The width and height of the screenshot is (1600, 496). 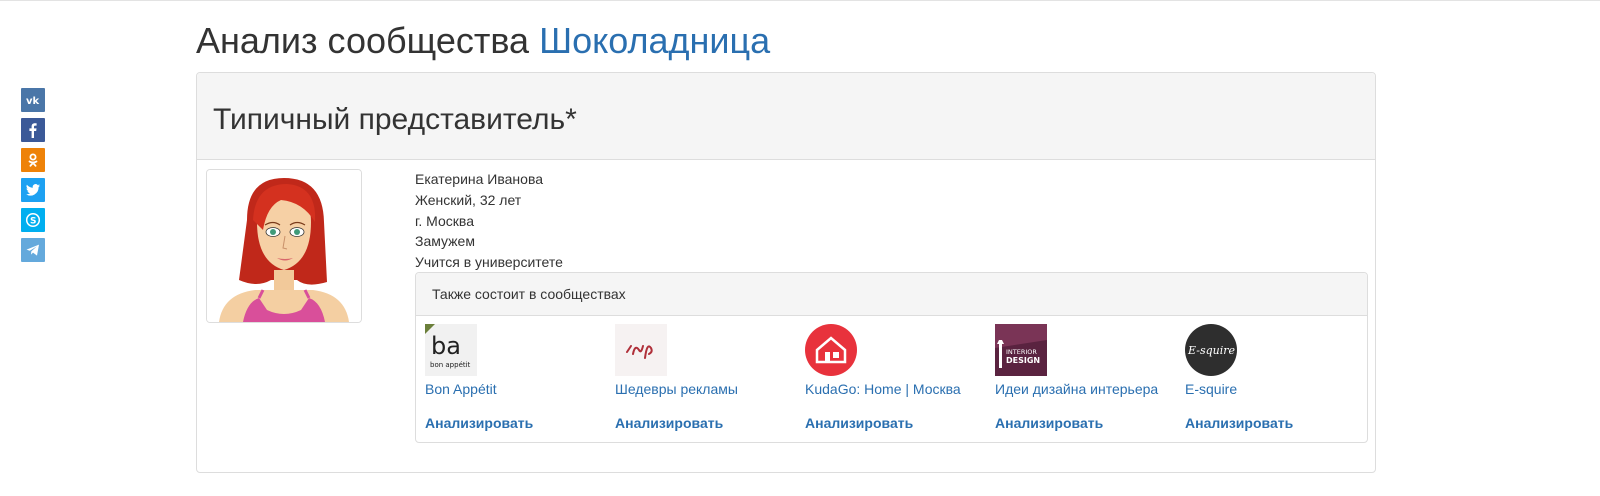 What do you see at coordinates (446, 346) in the screenshot?
I see `bon-appetit-logo-text: ba` at bounding box center [446, 346].